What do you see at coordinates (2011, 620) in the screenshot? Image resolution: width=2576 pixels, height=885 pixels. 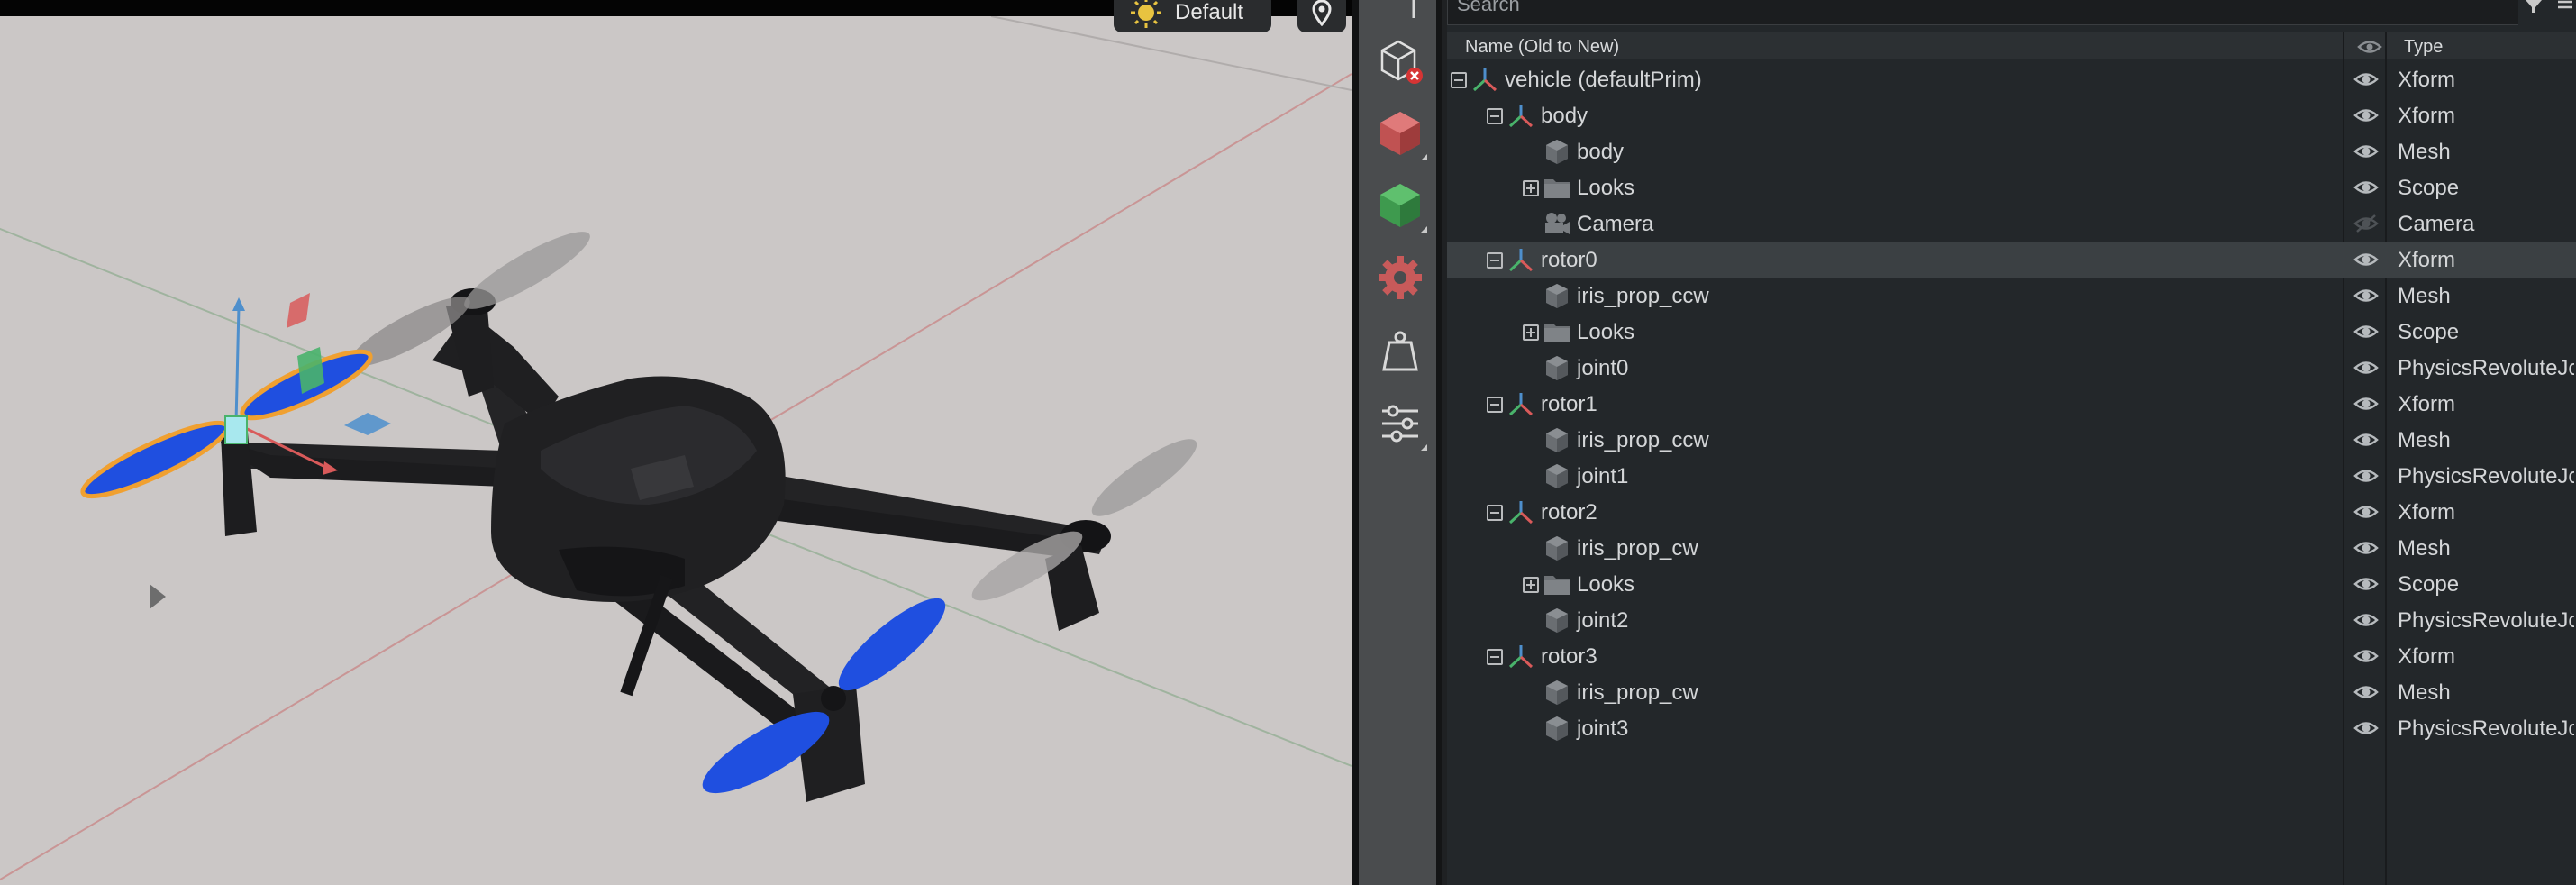 I see `tree-row: joint2 PhysicsRevoluteJoint` at bounding box center [2011, 620].